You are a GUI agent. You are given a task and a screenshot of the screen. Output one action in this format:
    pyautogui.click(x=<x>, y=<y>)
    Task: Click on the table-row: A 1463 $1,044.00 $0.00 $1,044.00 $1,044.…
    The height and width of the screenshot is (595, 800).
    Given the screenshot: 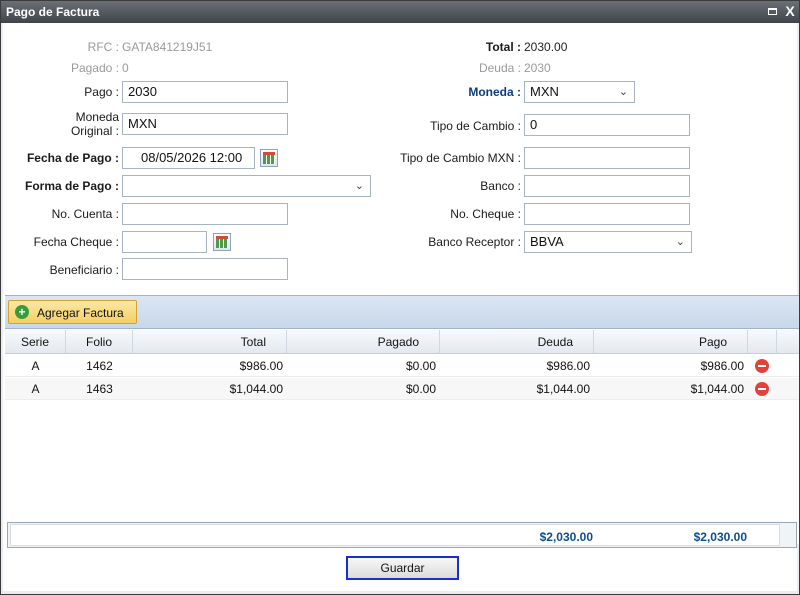 What is the action you would take?
    pyautogui.click(x=402, y=389)
    